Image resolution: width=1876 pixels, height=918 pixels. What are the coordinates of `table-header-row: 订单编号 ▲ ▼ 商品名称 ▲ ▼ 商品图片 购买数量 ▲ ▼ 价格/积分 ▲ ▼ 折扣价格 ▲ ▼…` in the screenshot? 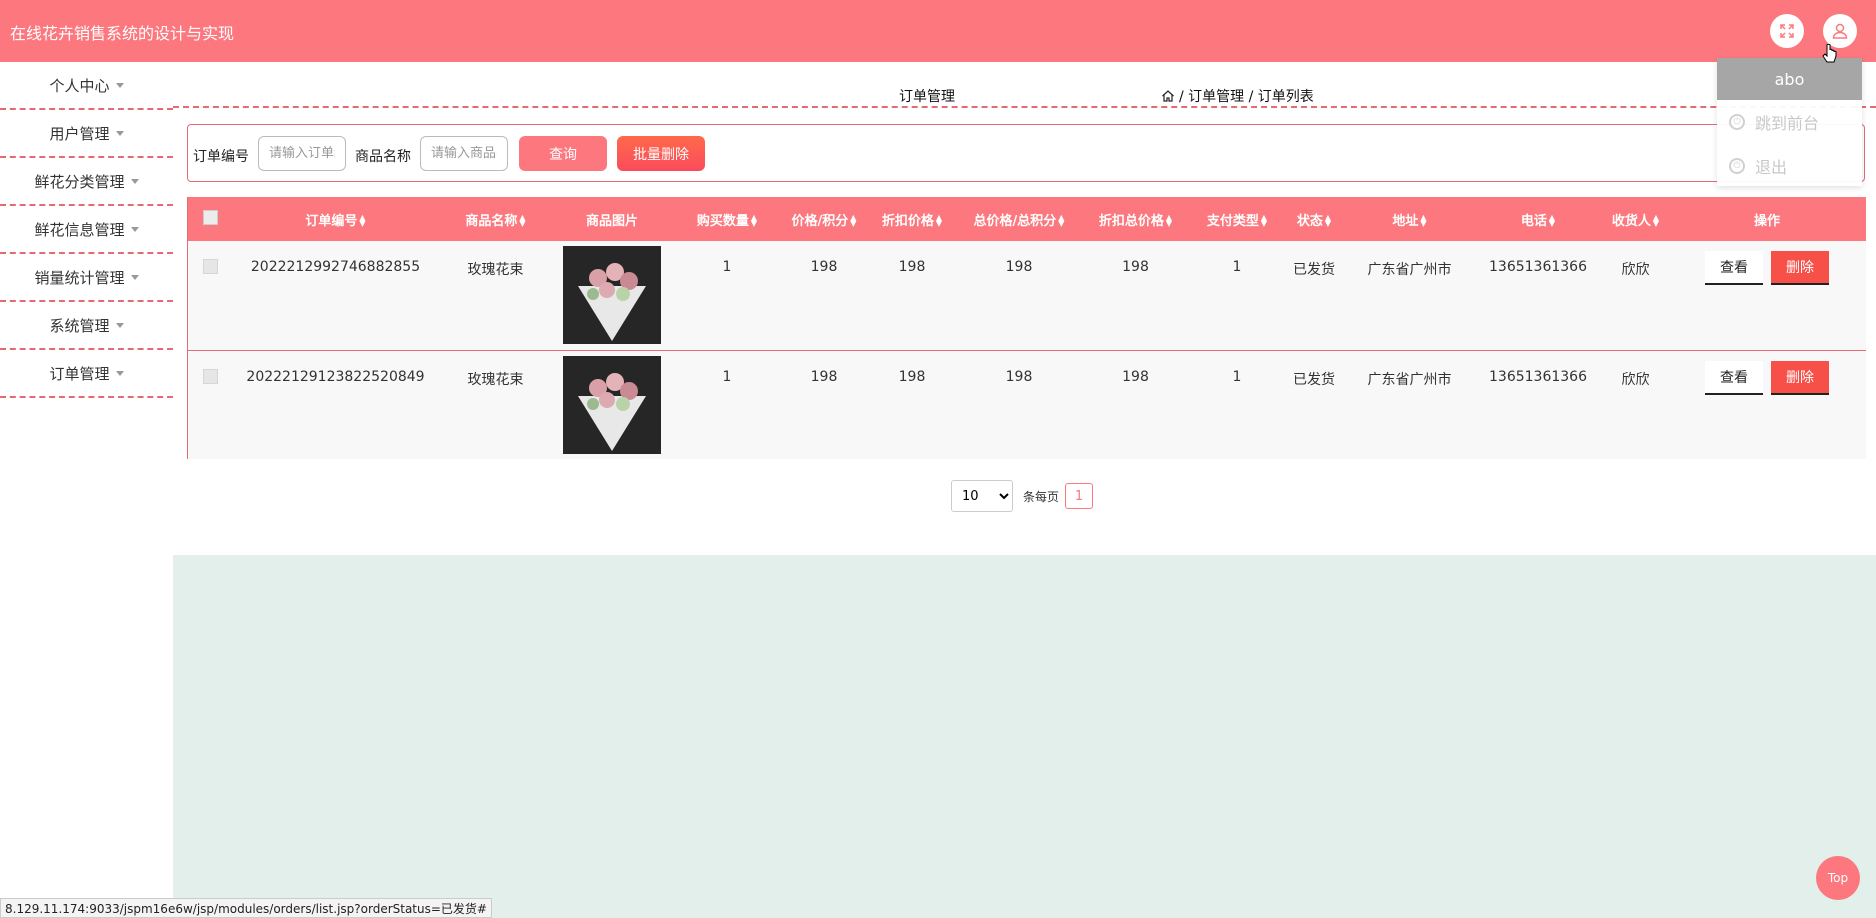 It's located at (1027, 219).